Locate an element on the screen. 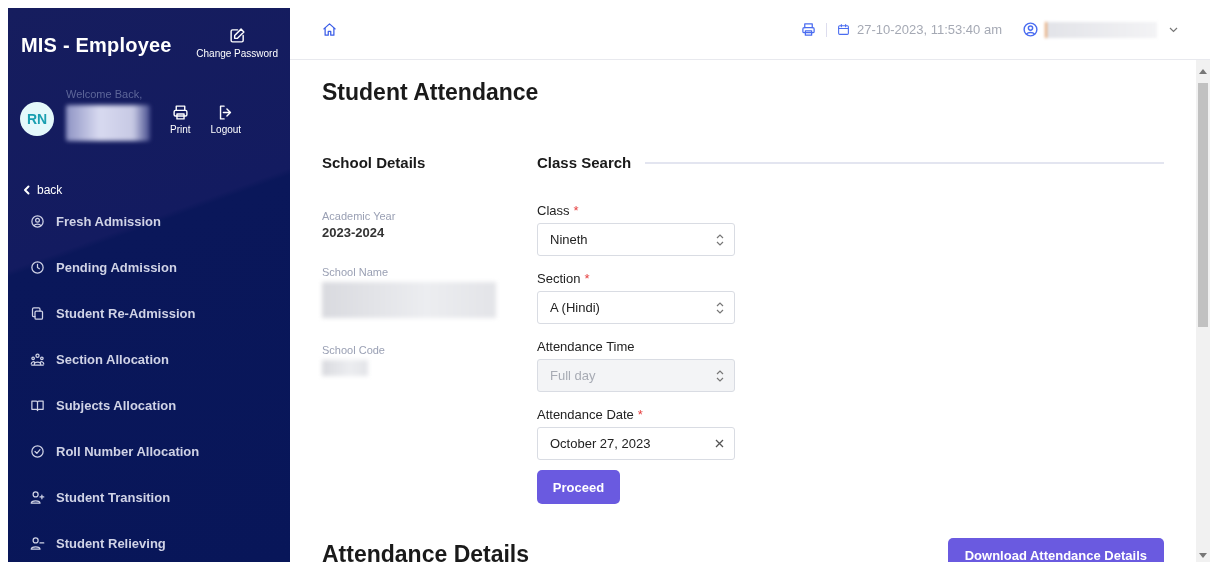  section-title: Class Search is located at coordinates (584, 162).